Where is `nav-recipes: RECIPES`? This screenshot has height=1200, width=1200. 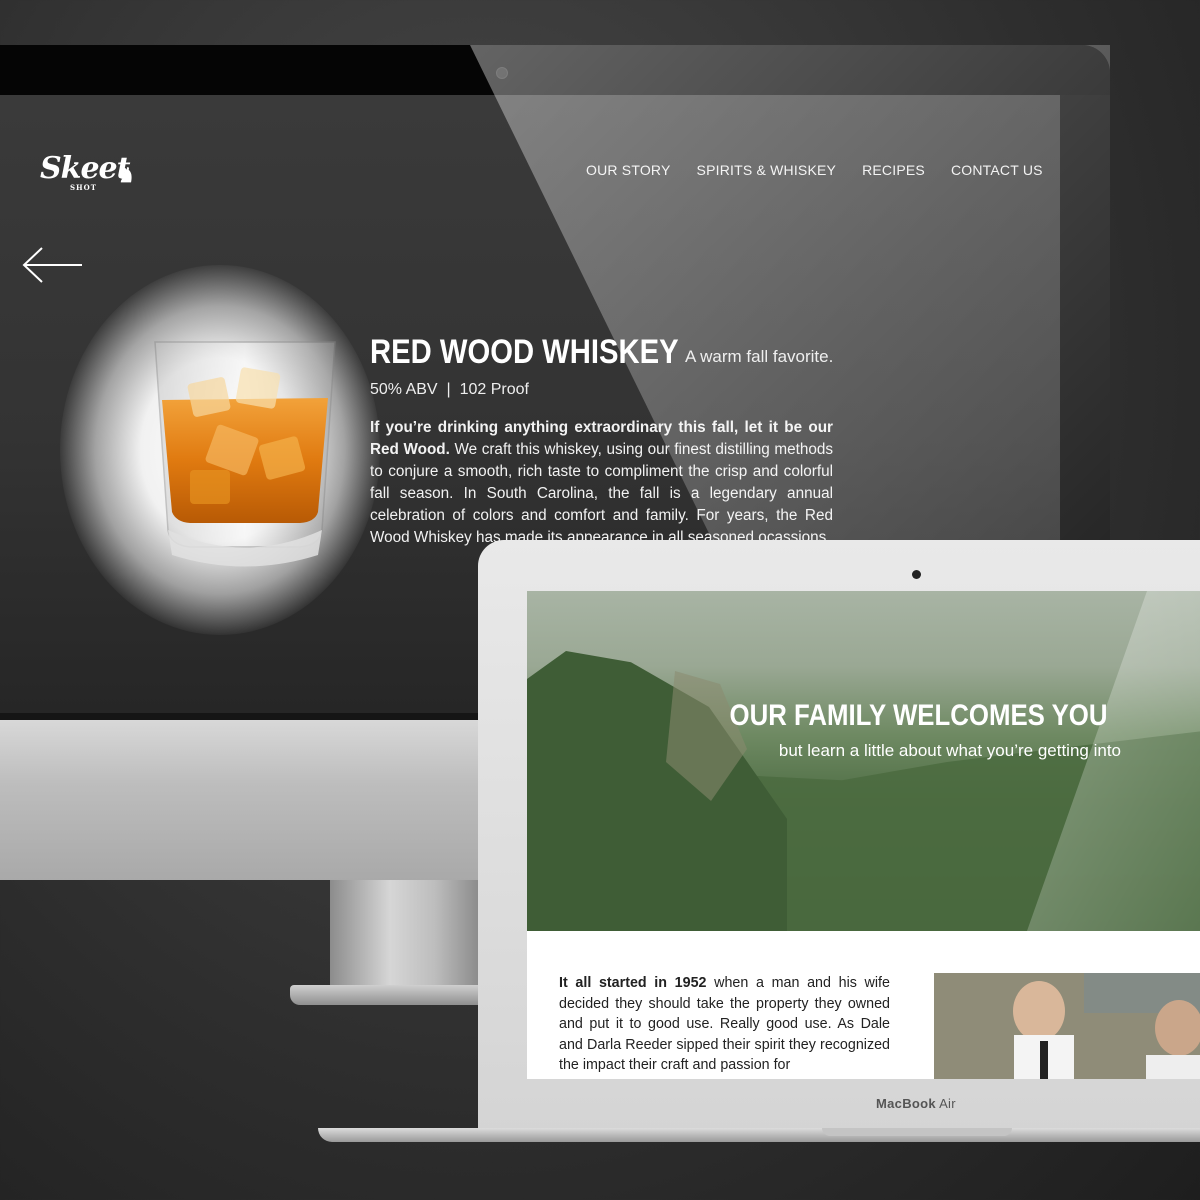
nav-recipes: RECIPES is located at coordinates (893, 170).